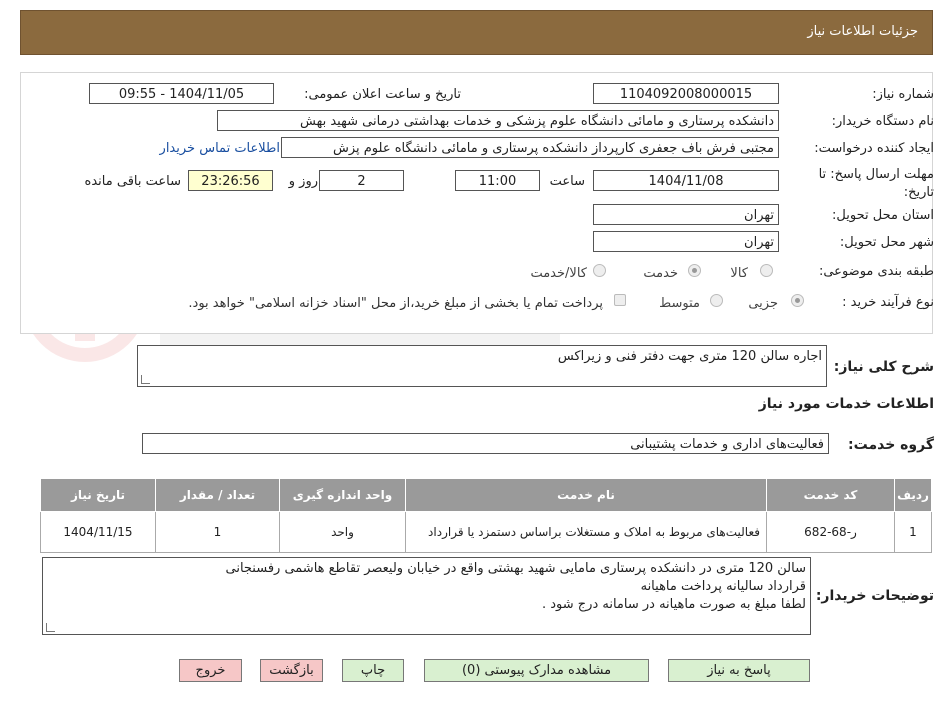 This screenshot has height=703, width=951. Describe the element at coordinates (181, 93) in the screenshot. I see `announce-datetime-field: 1404/11/05 - 09:55` at that location.